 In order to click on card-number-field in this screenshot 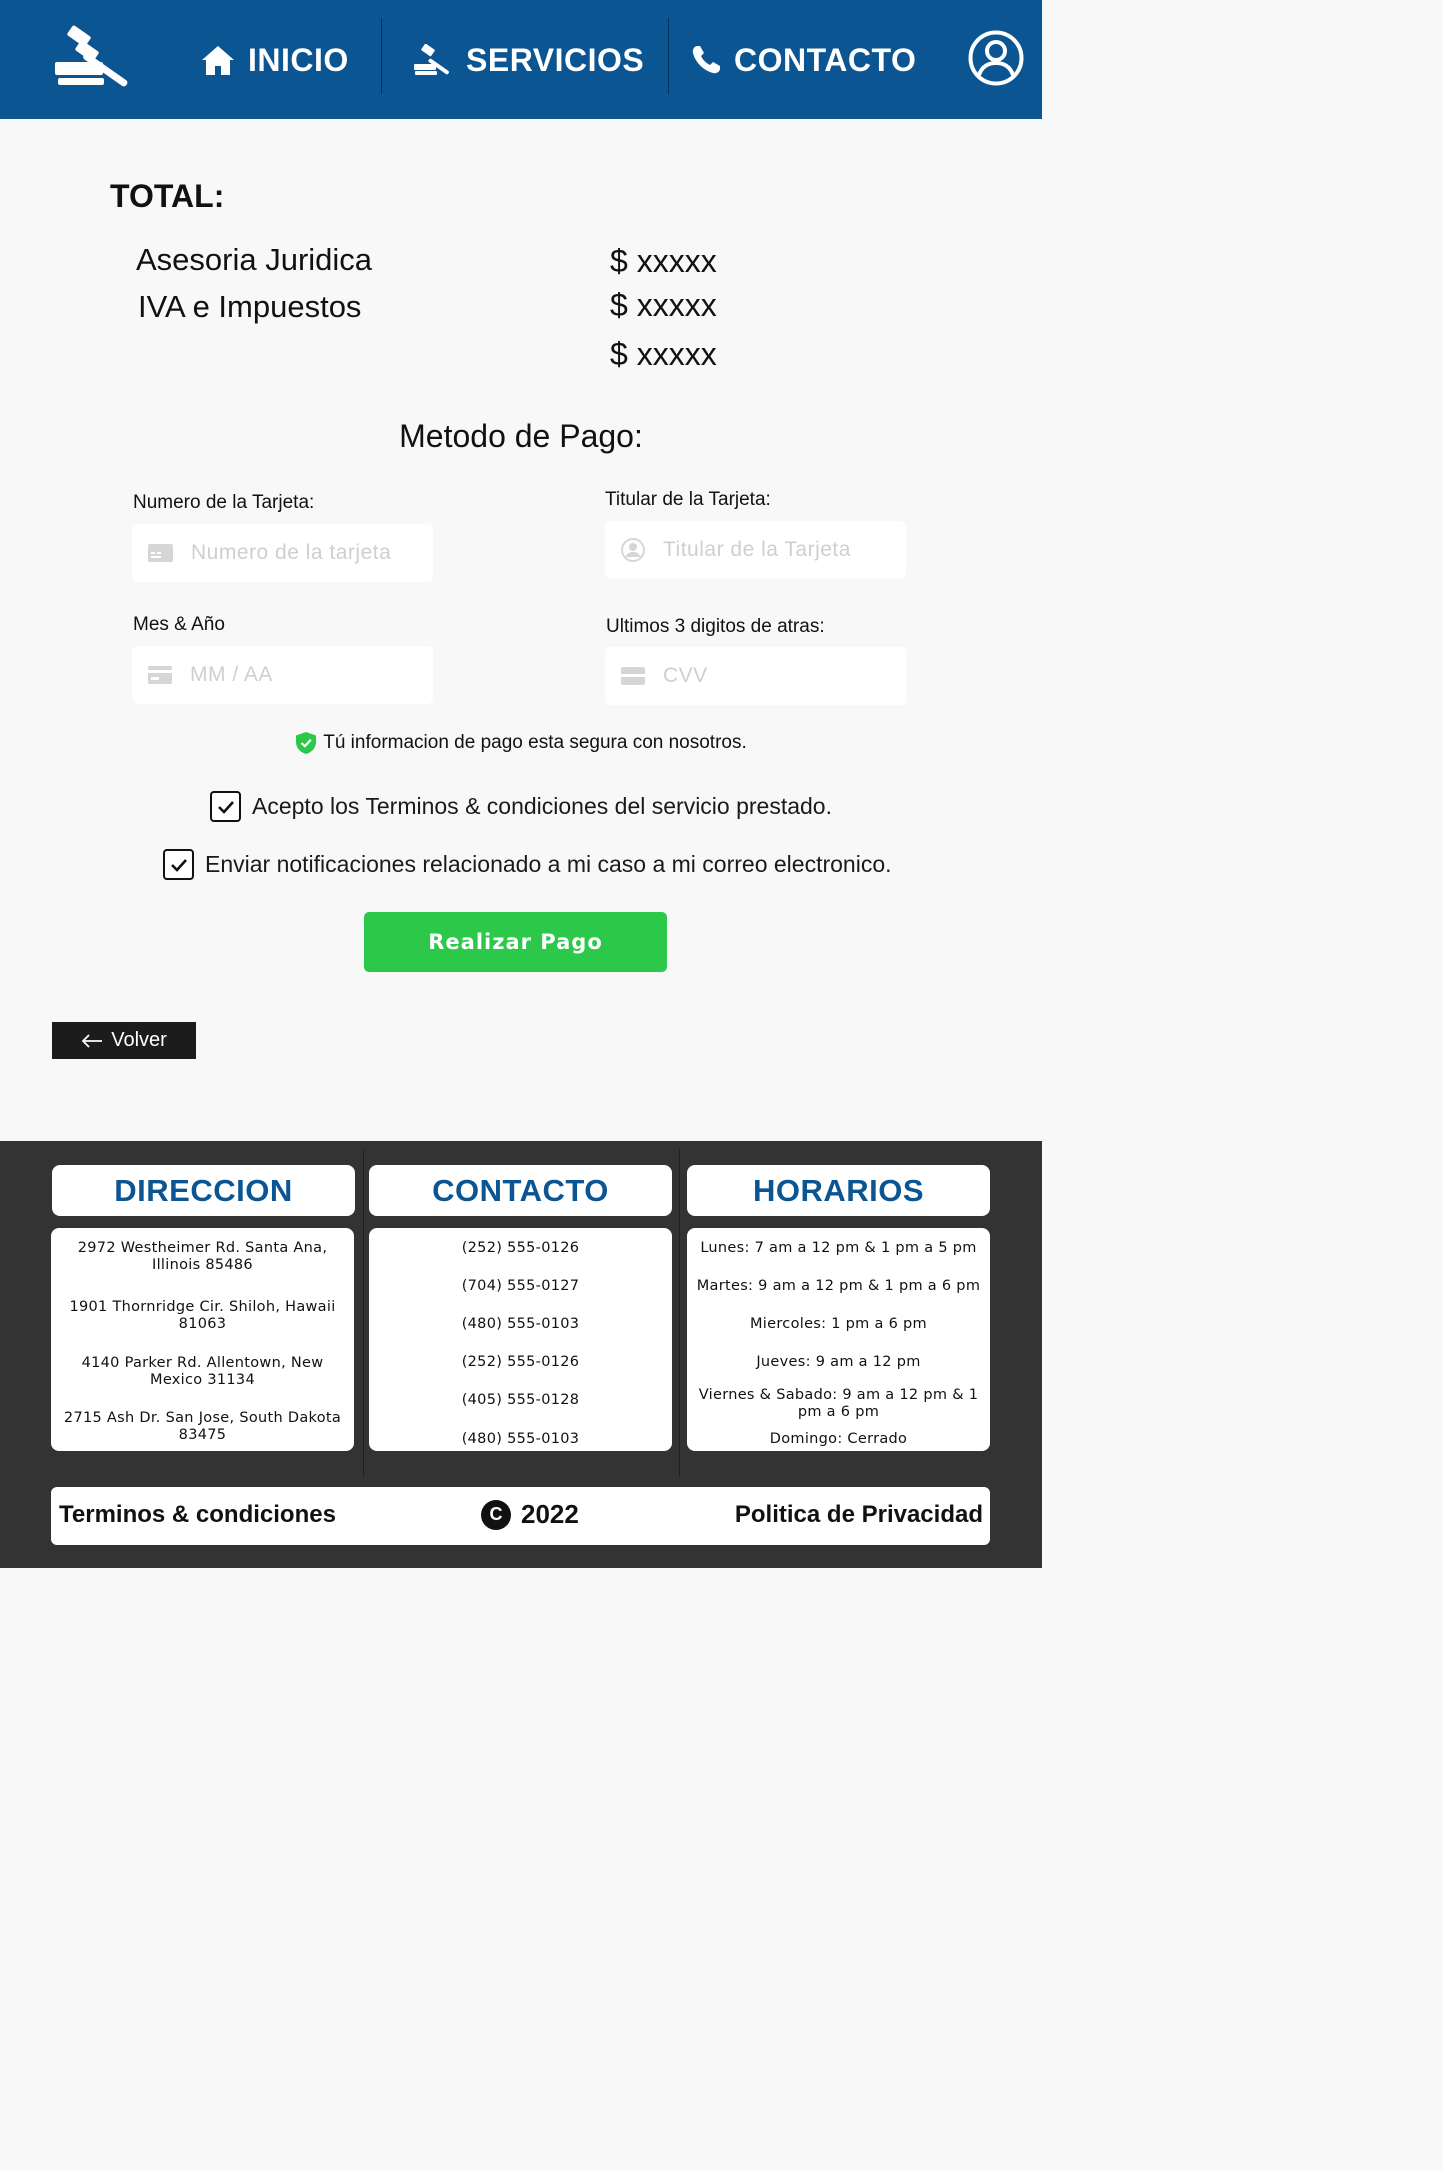, I will do `click(282, 553)`.